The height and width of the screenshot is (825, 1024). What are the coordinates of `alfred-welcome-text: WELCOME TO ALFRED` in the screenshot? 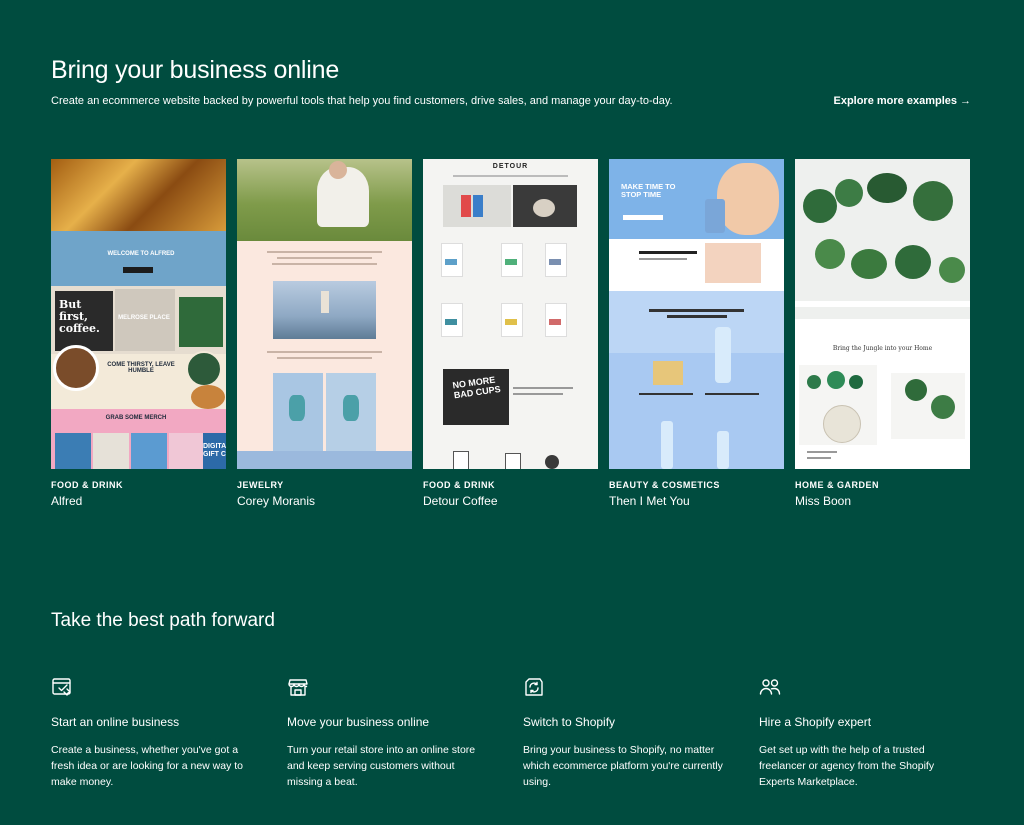 It's located at (141, 254).